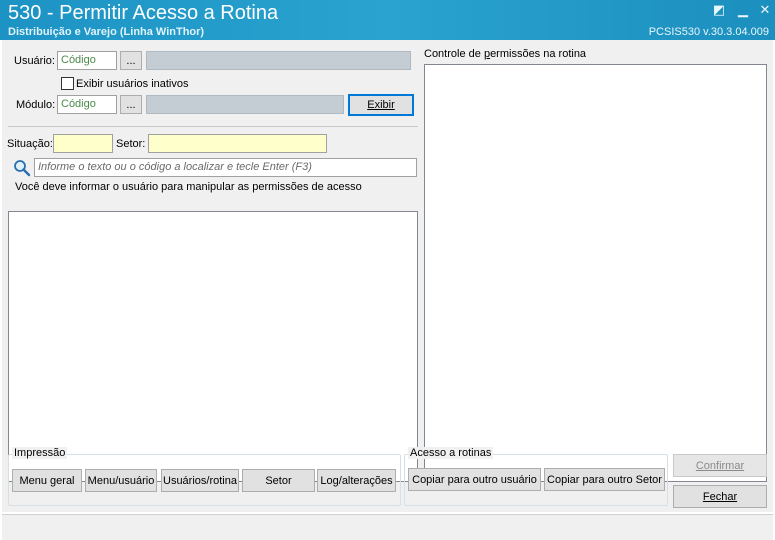 The width and height of the screenshot is (775, 540). What do you see at coordinates (40, 453) in the screenshot?
I see `impressao-title: Impressão` at bounding box center [40, 453].